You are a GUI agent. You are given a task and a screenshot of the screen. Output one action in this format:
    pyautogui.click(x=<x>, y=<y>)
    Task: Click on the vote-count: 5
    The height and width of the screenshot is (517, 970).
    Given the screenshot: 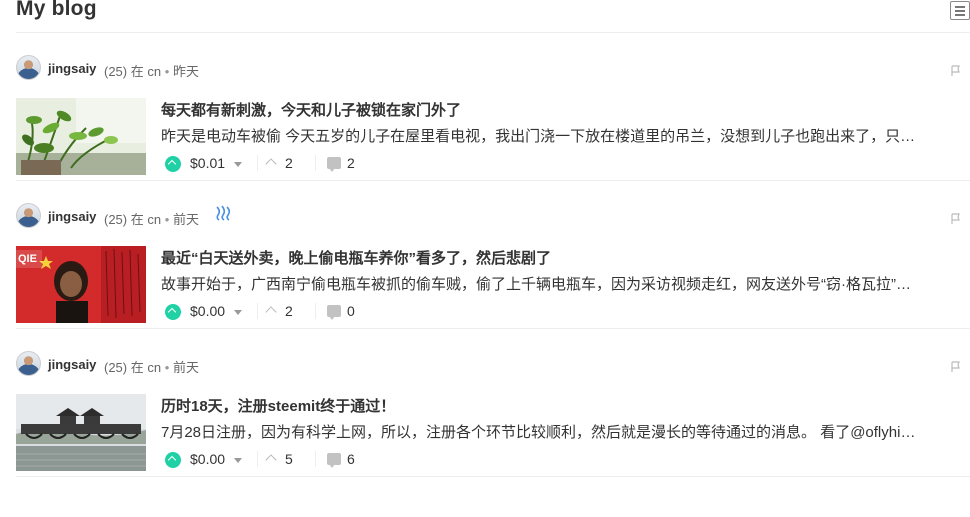 What is the action you would take?
    pyautogui.click(x=289, y=459)
    